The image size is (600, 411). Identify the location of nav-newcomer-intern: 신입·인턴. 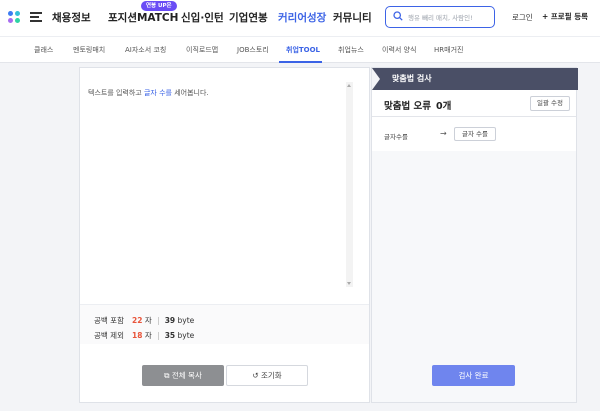
(202, 17).